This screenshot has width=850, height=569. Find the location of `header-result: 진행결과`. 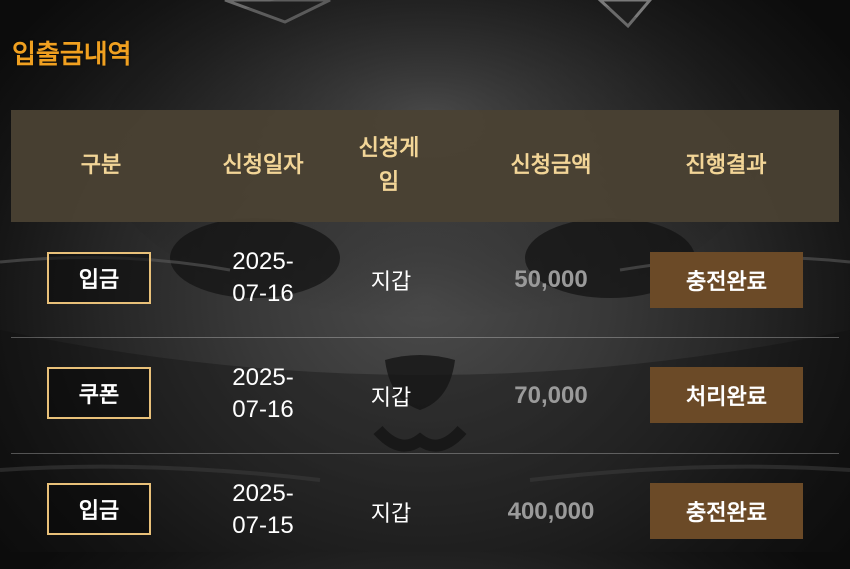

header-result: 진행결과 is located at coordinates (726, 165).